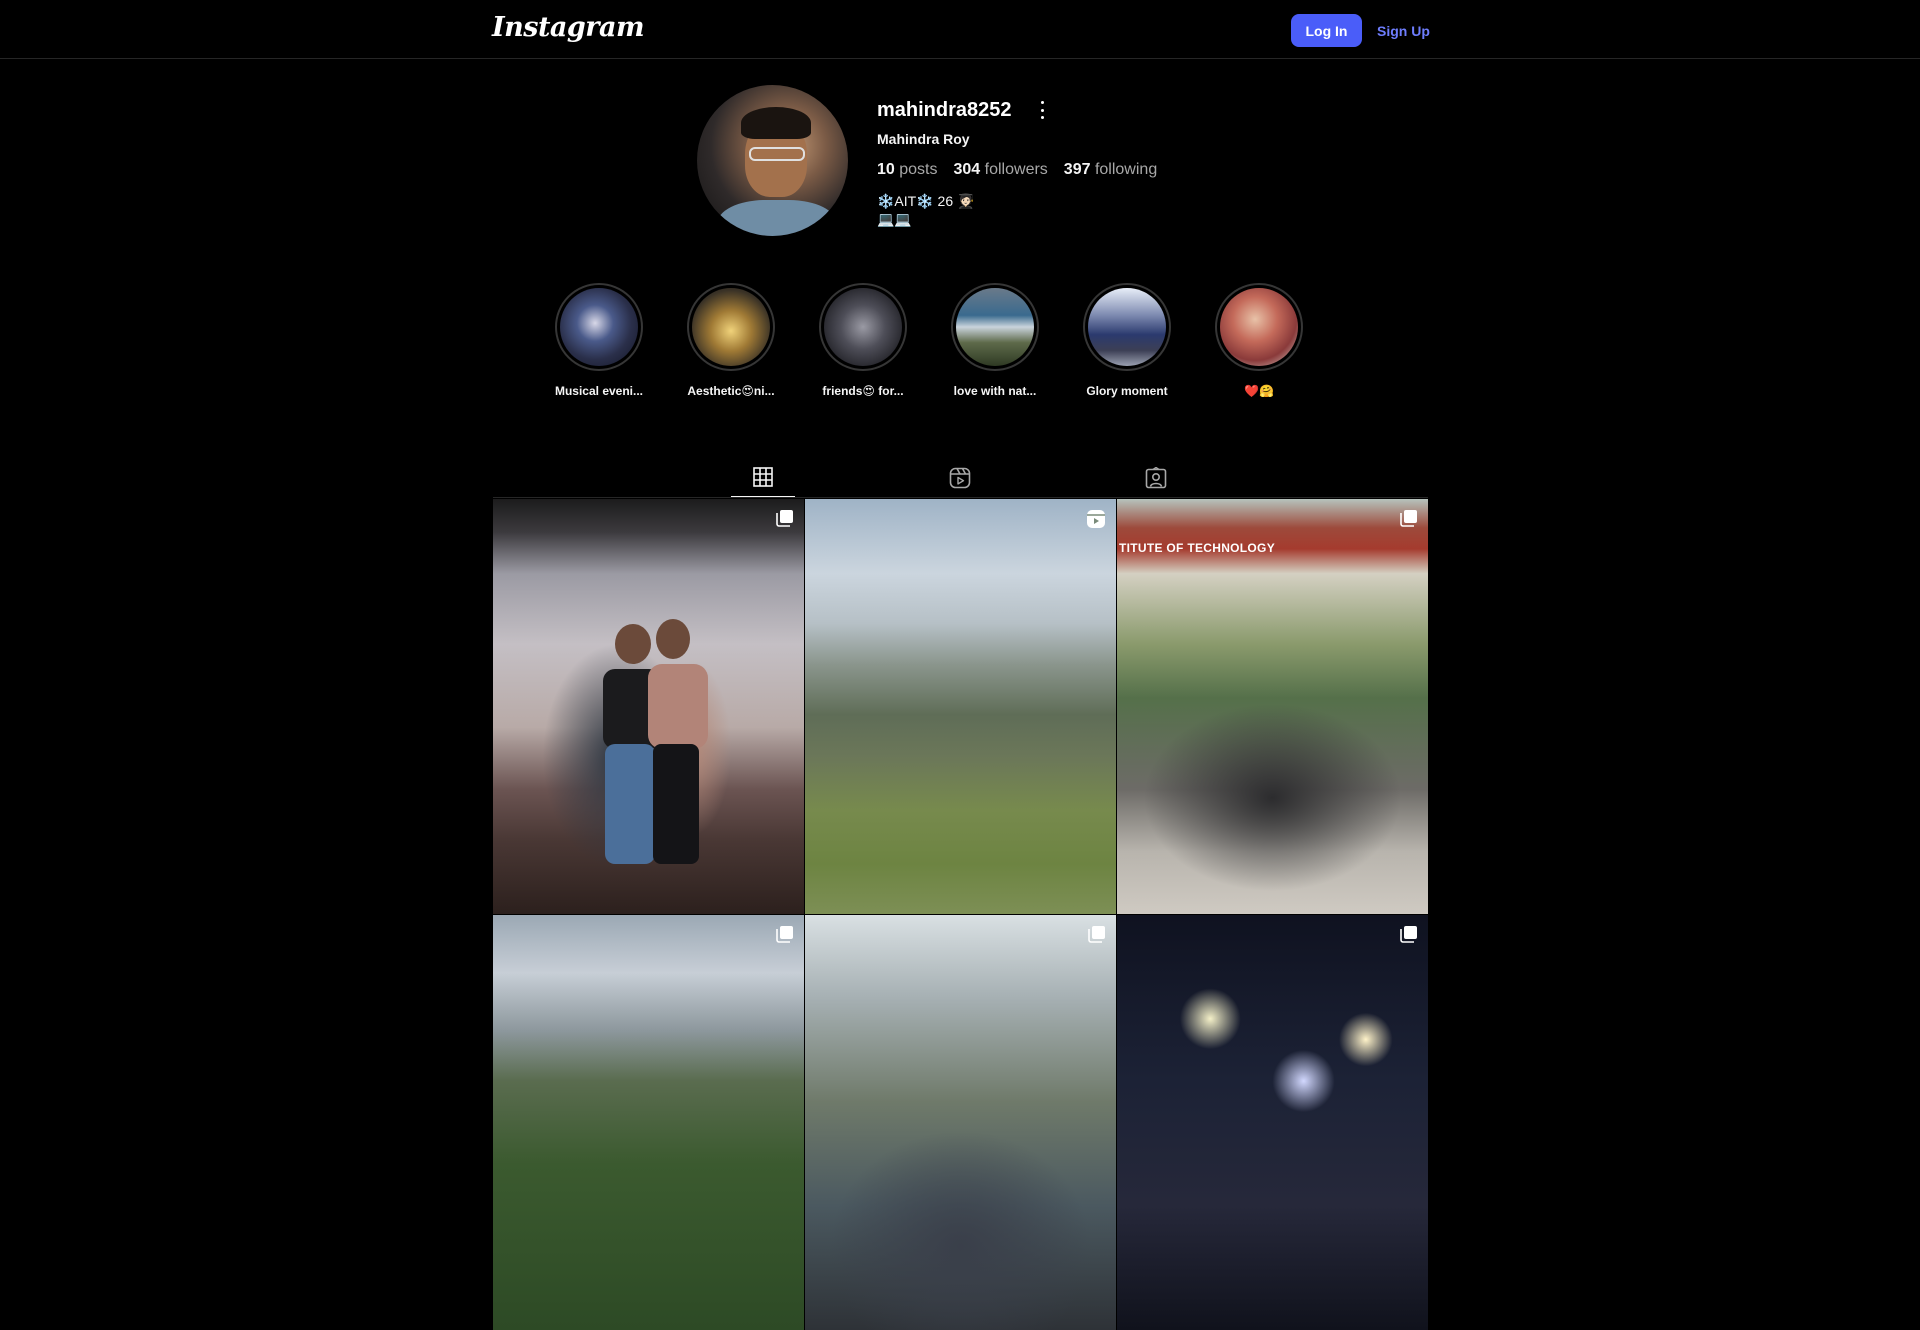 Image resolution: width=1920 pixels, height=1330 pixels. Describe the element at coordinates (1403, 30) in the screenshot. I see `signup-button: Sign Up` at that location.